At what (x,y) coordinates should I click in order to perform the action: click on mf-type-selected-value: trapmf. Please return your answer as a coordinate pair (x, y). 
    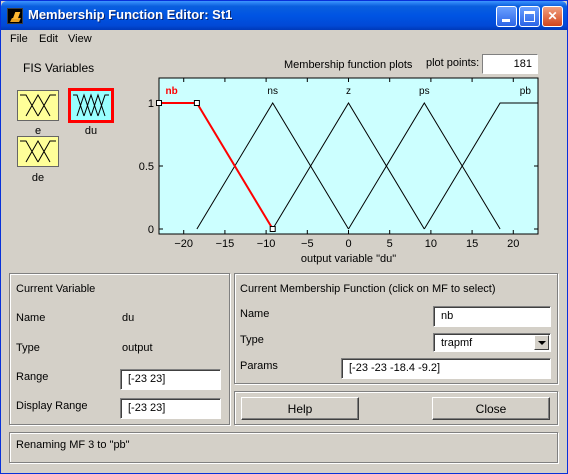
    Looking at the image, I should click on (457, 343).